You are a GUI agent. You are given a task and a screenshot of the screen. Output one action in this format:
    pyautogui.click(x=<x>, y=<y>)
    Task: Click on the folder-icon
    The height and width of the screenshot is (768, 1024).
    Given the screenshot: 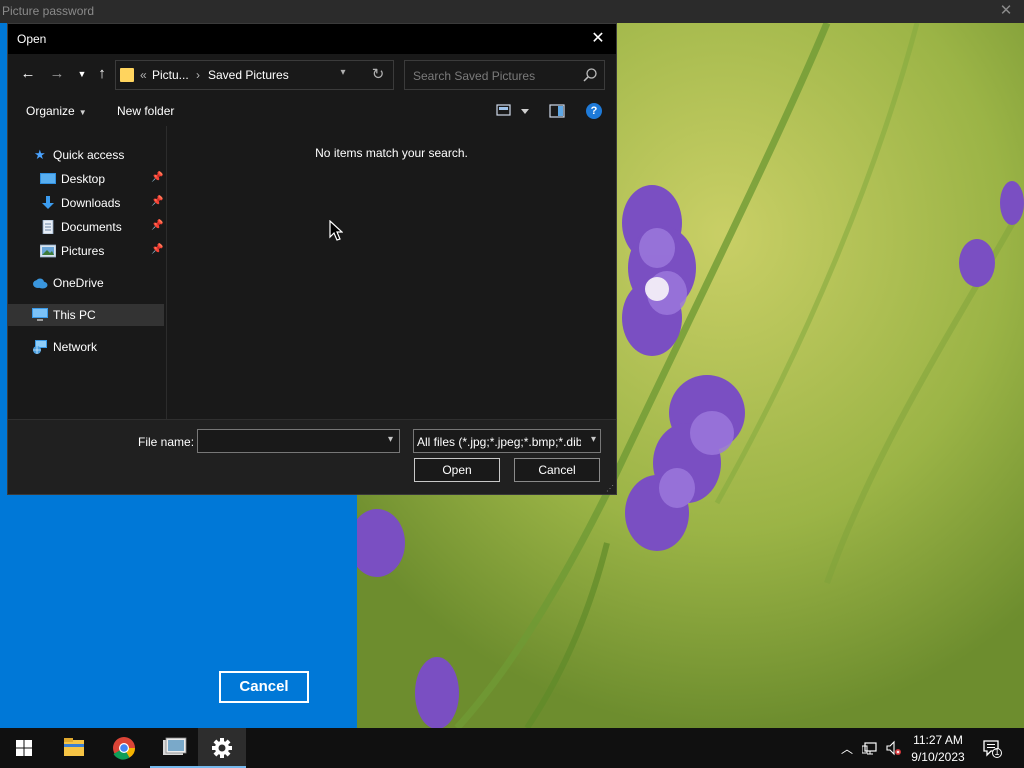 What is the action you would take?
    pyautogui.click(x=127, y=75)
    